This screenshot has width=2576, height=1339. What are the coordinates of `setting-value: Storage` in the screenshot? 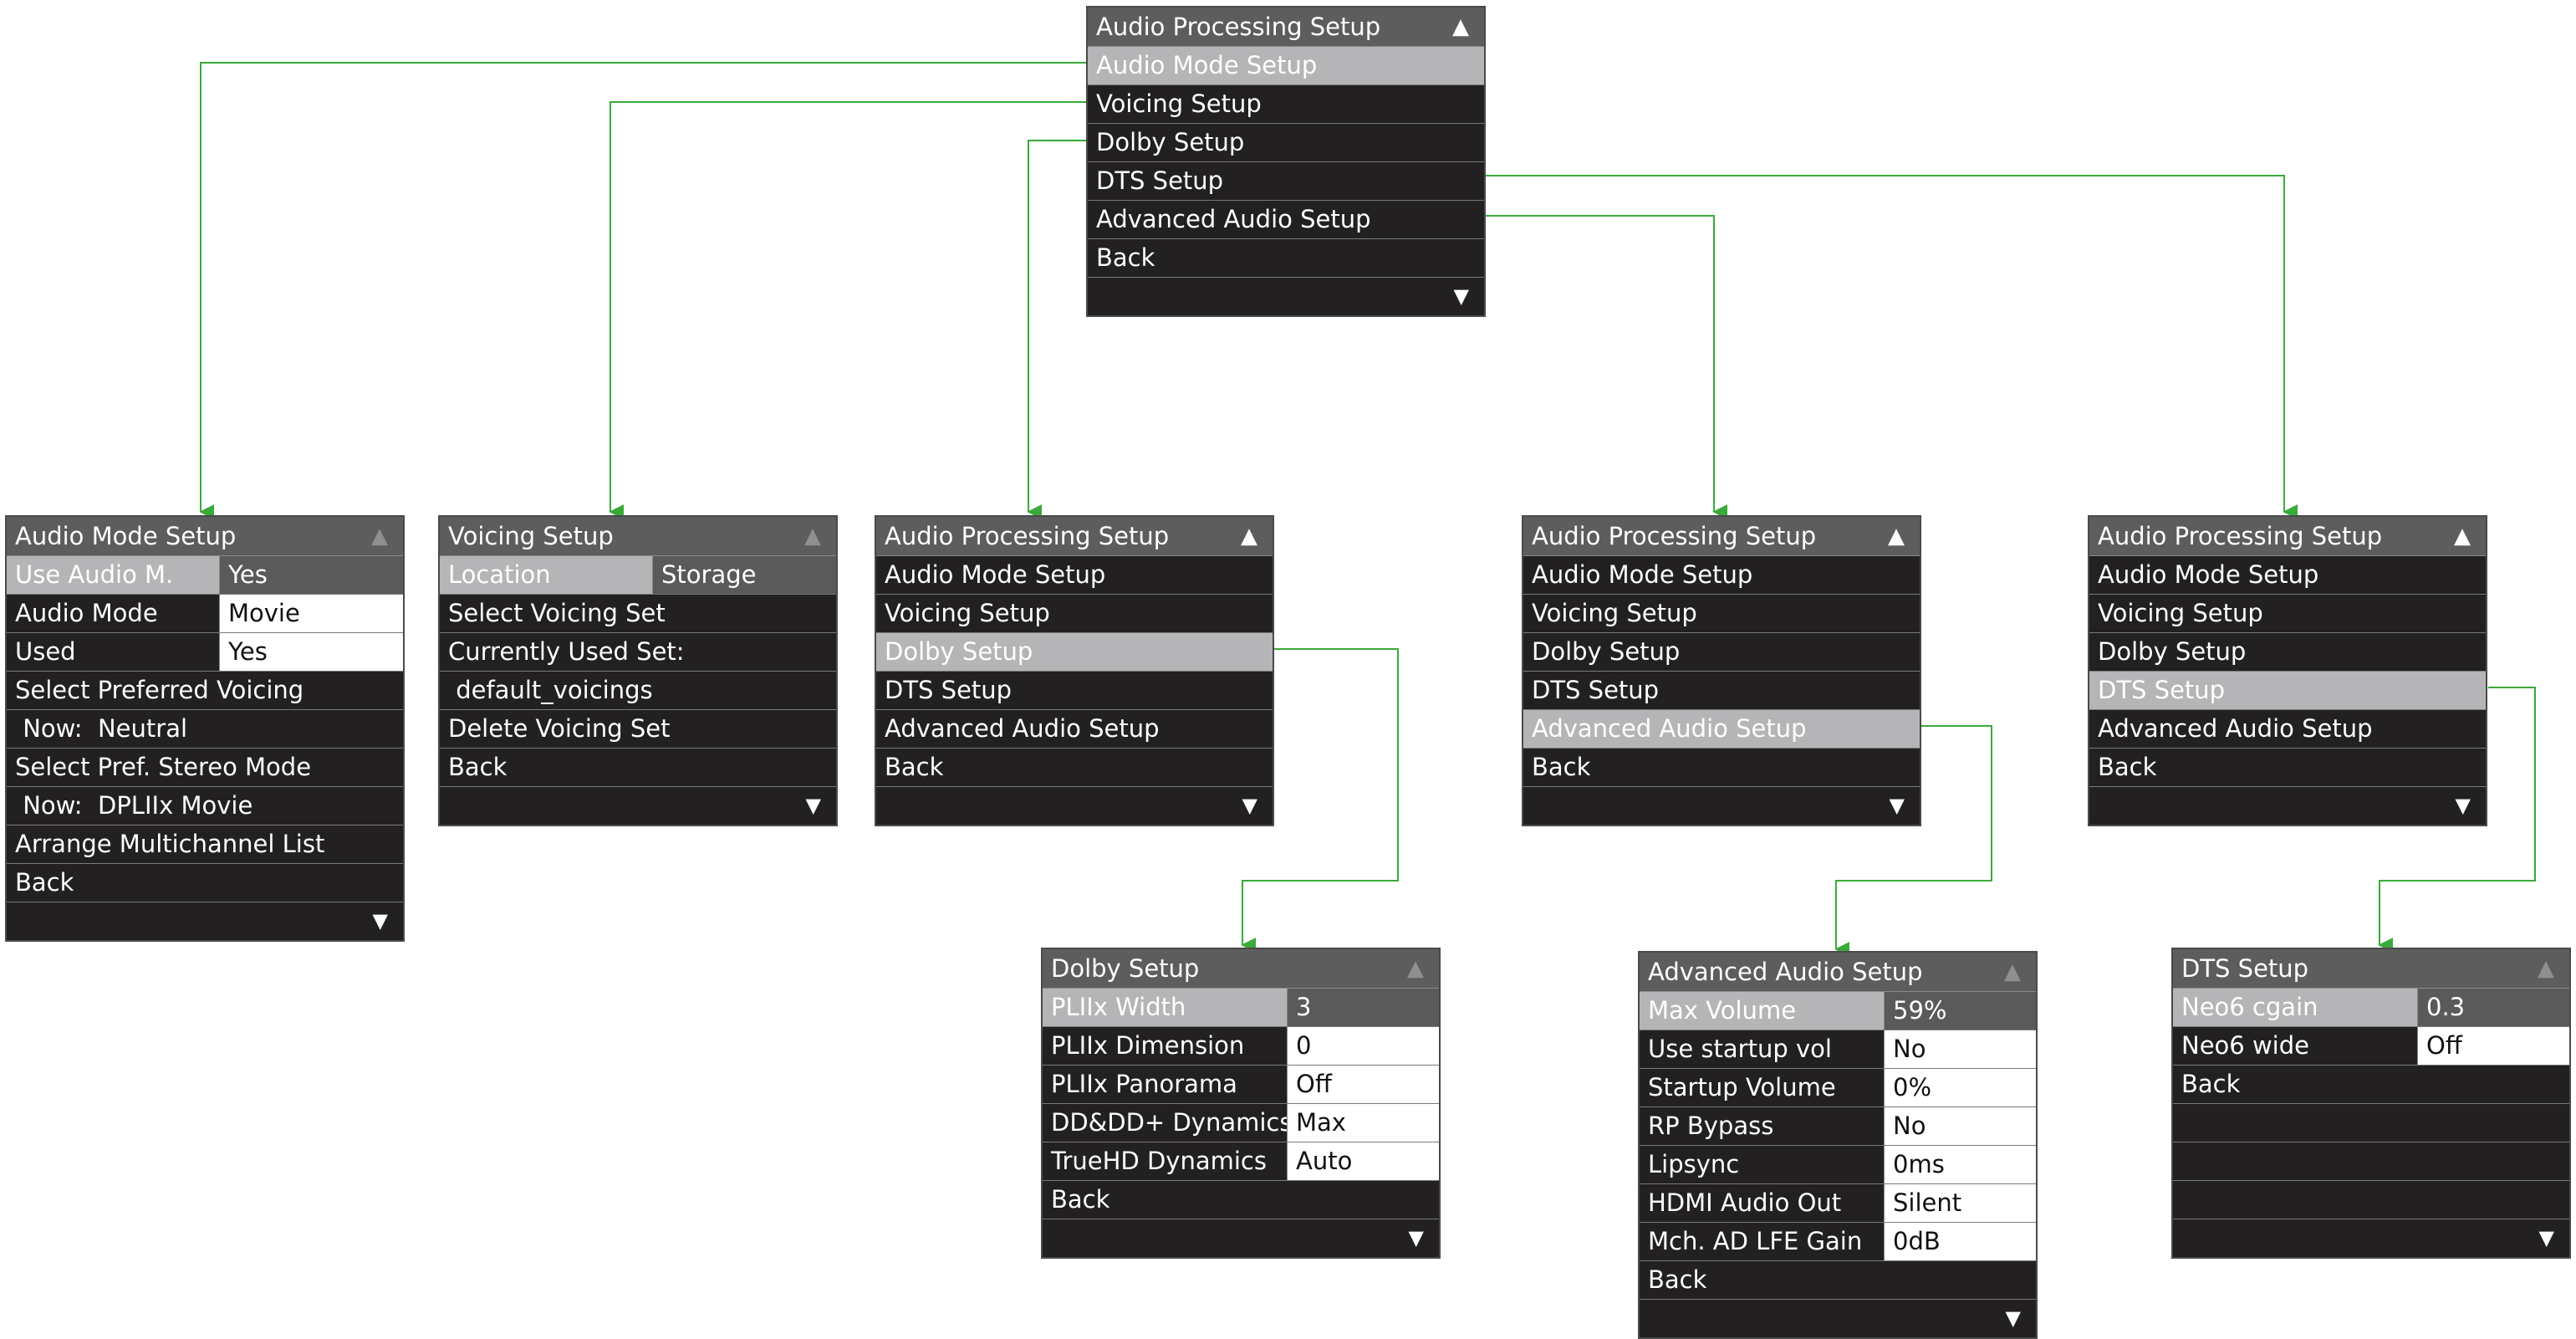 It's located at (744, 575).